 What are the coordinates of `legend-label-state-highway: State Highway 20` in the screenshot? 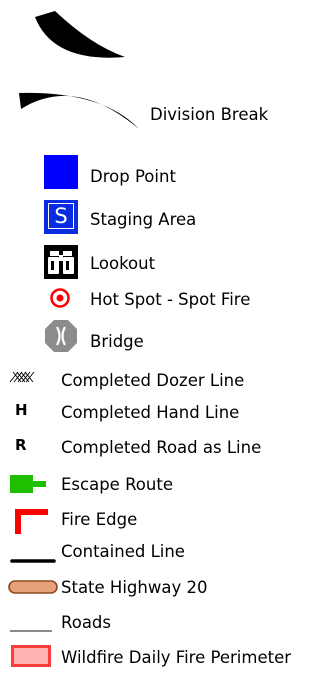 It's located at (134, 587).